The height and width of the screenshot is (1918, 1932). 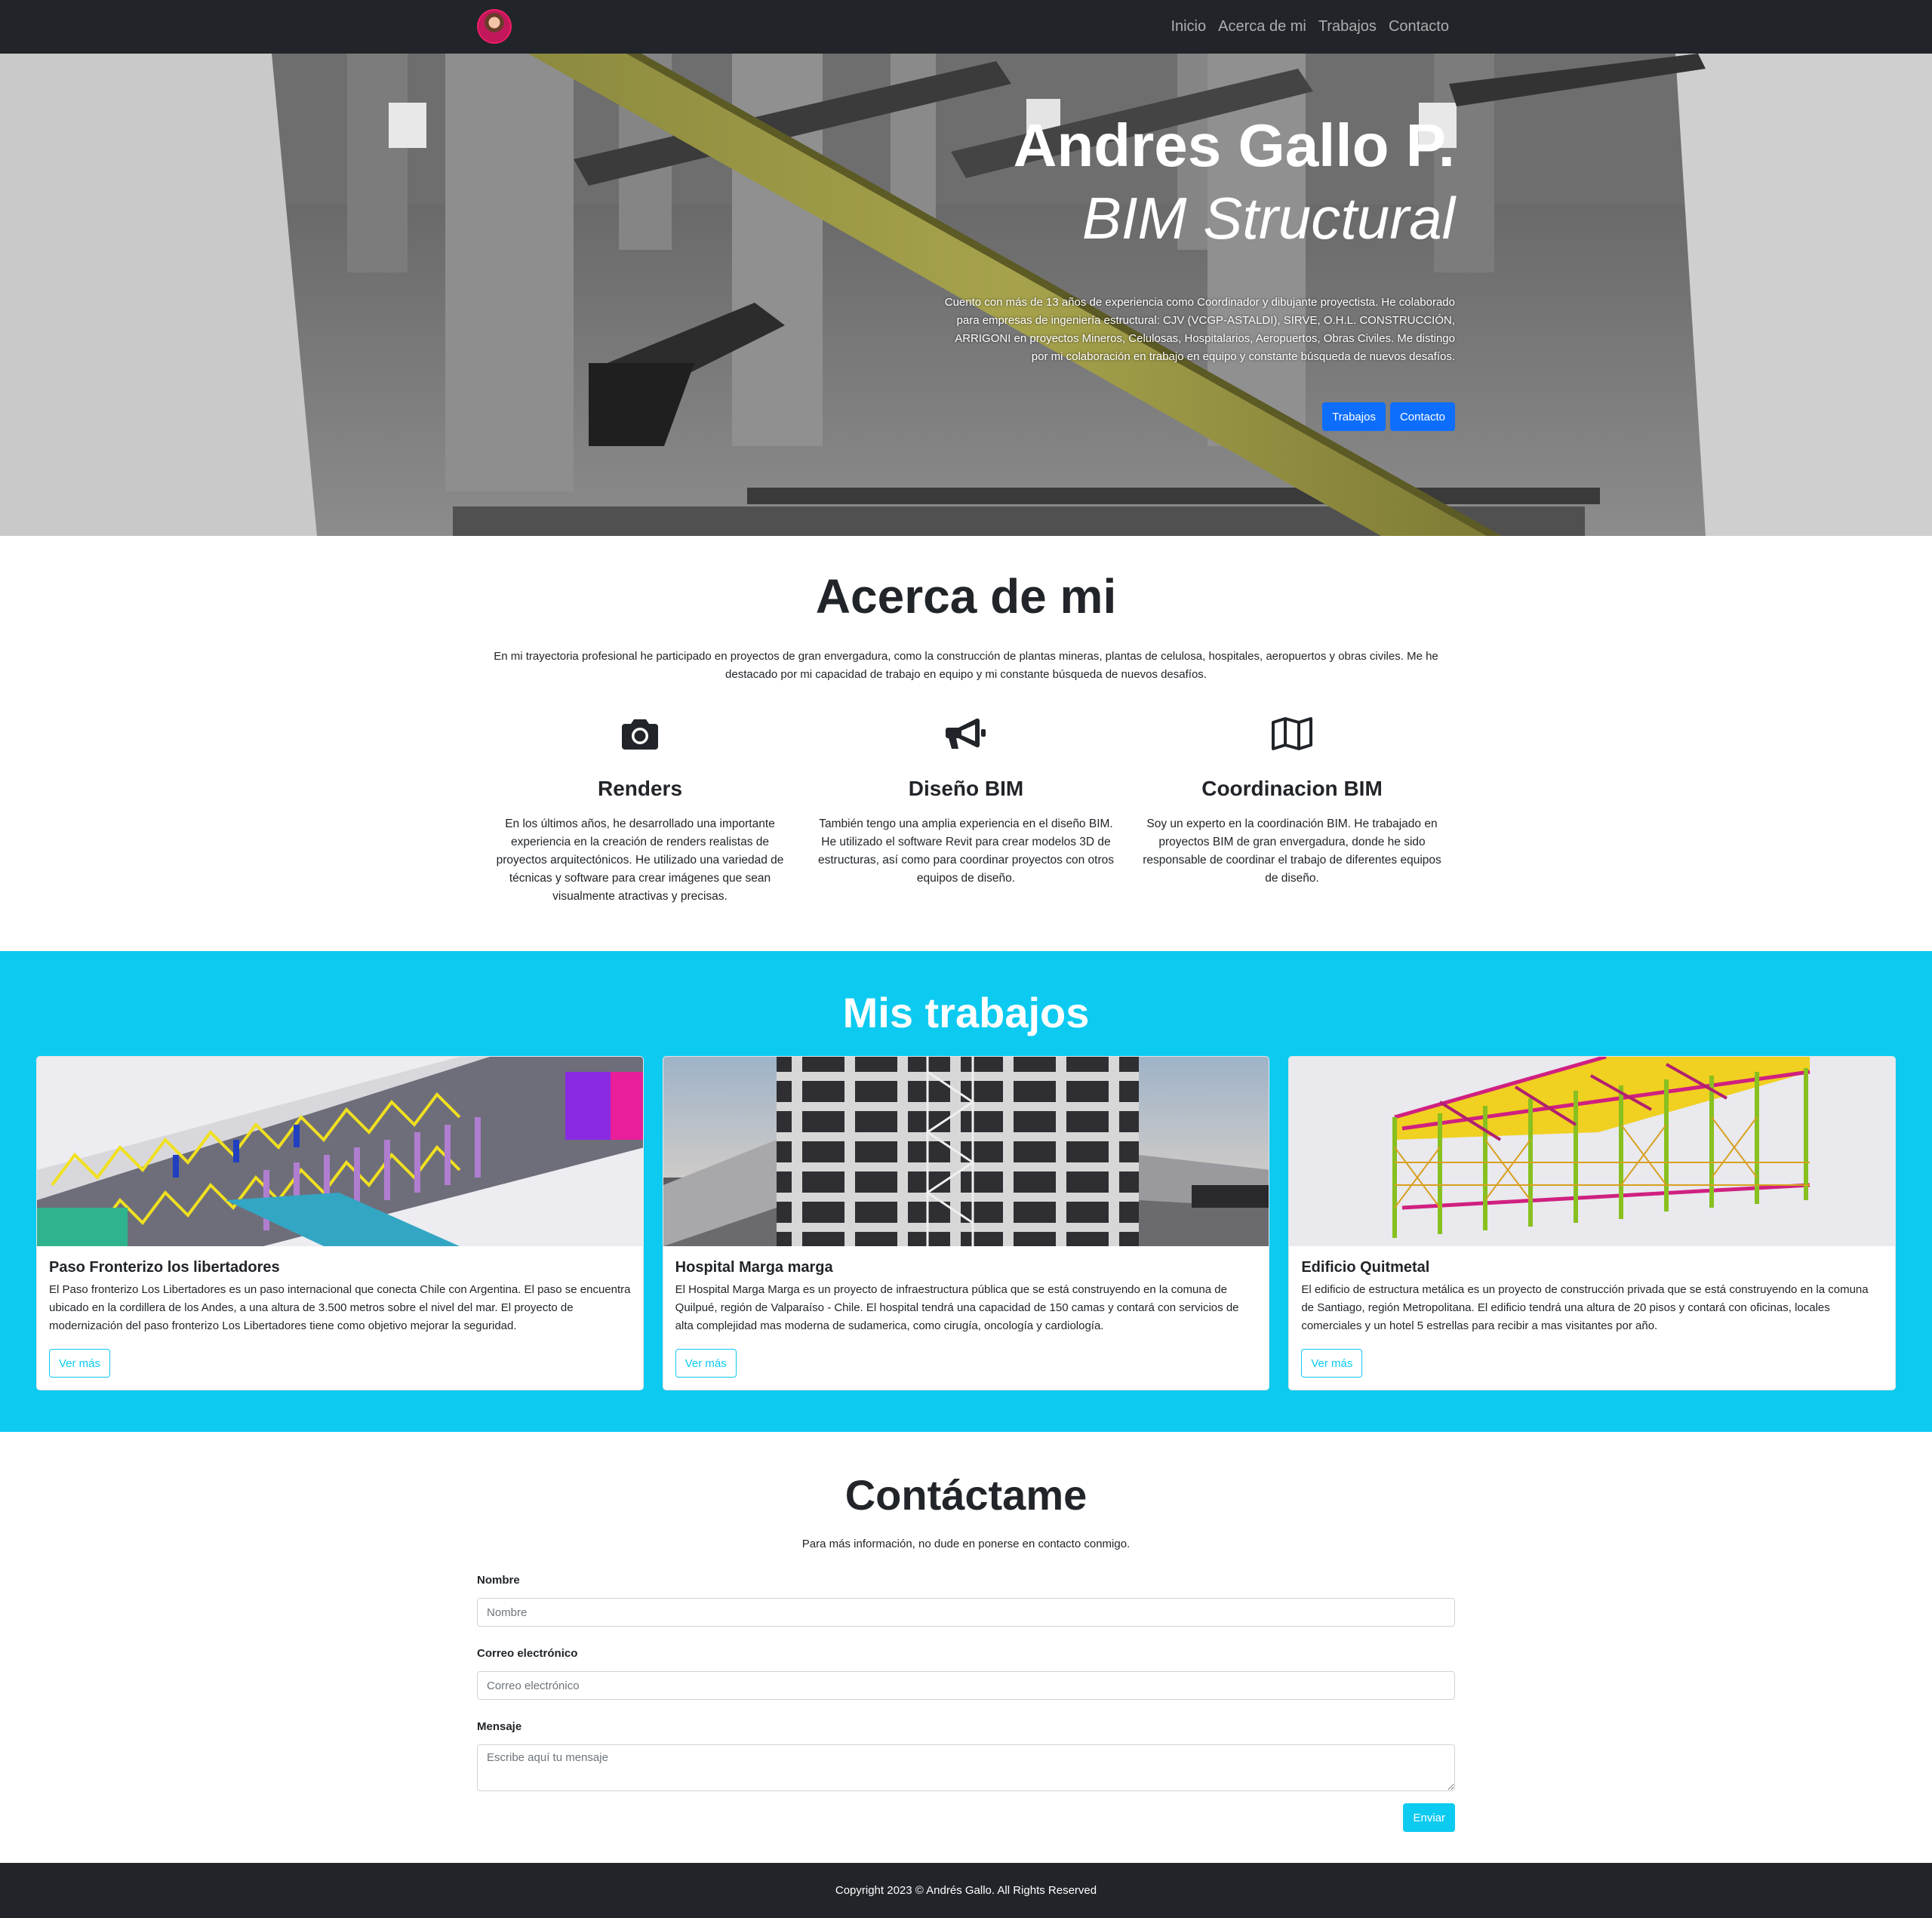 I want to click on work-image-hospital, so click(x=966, y=1151).